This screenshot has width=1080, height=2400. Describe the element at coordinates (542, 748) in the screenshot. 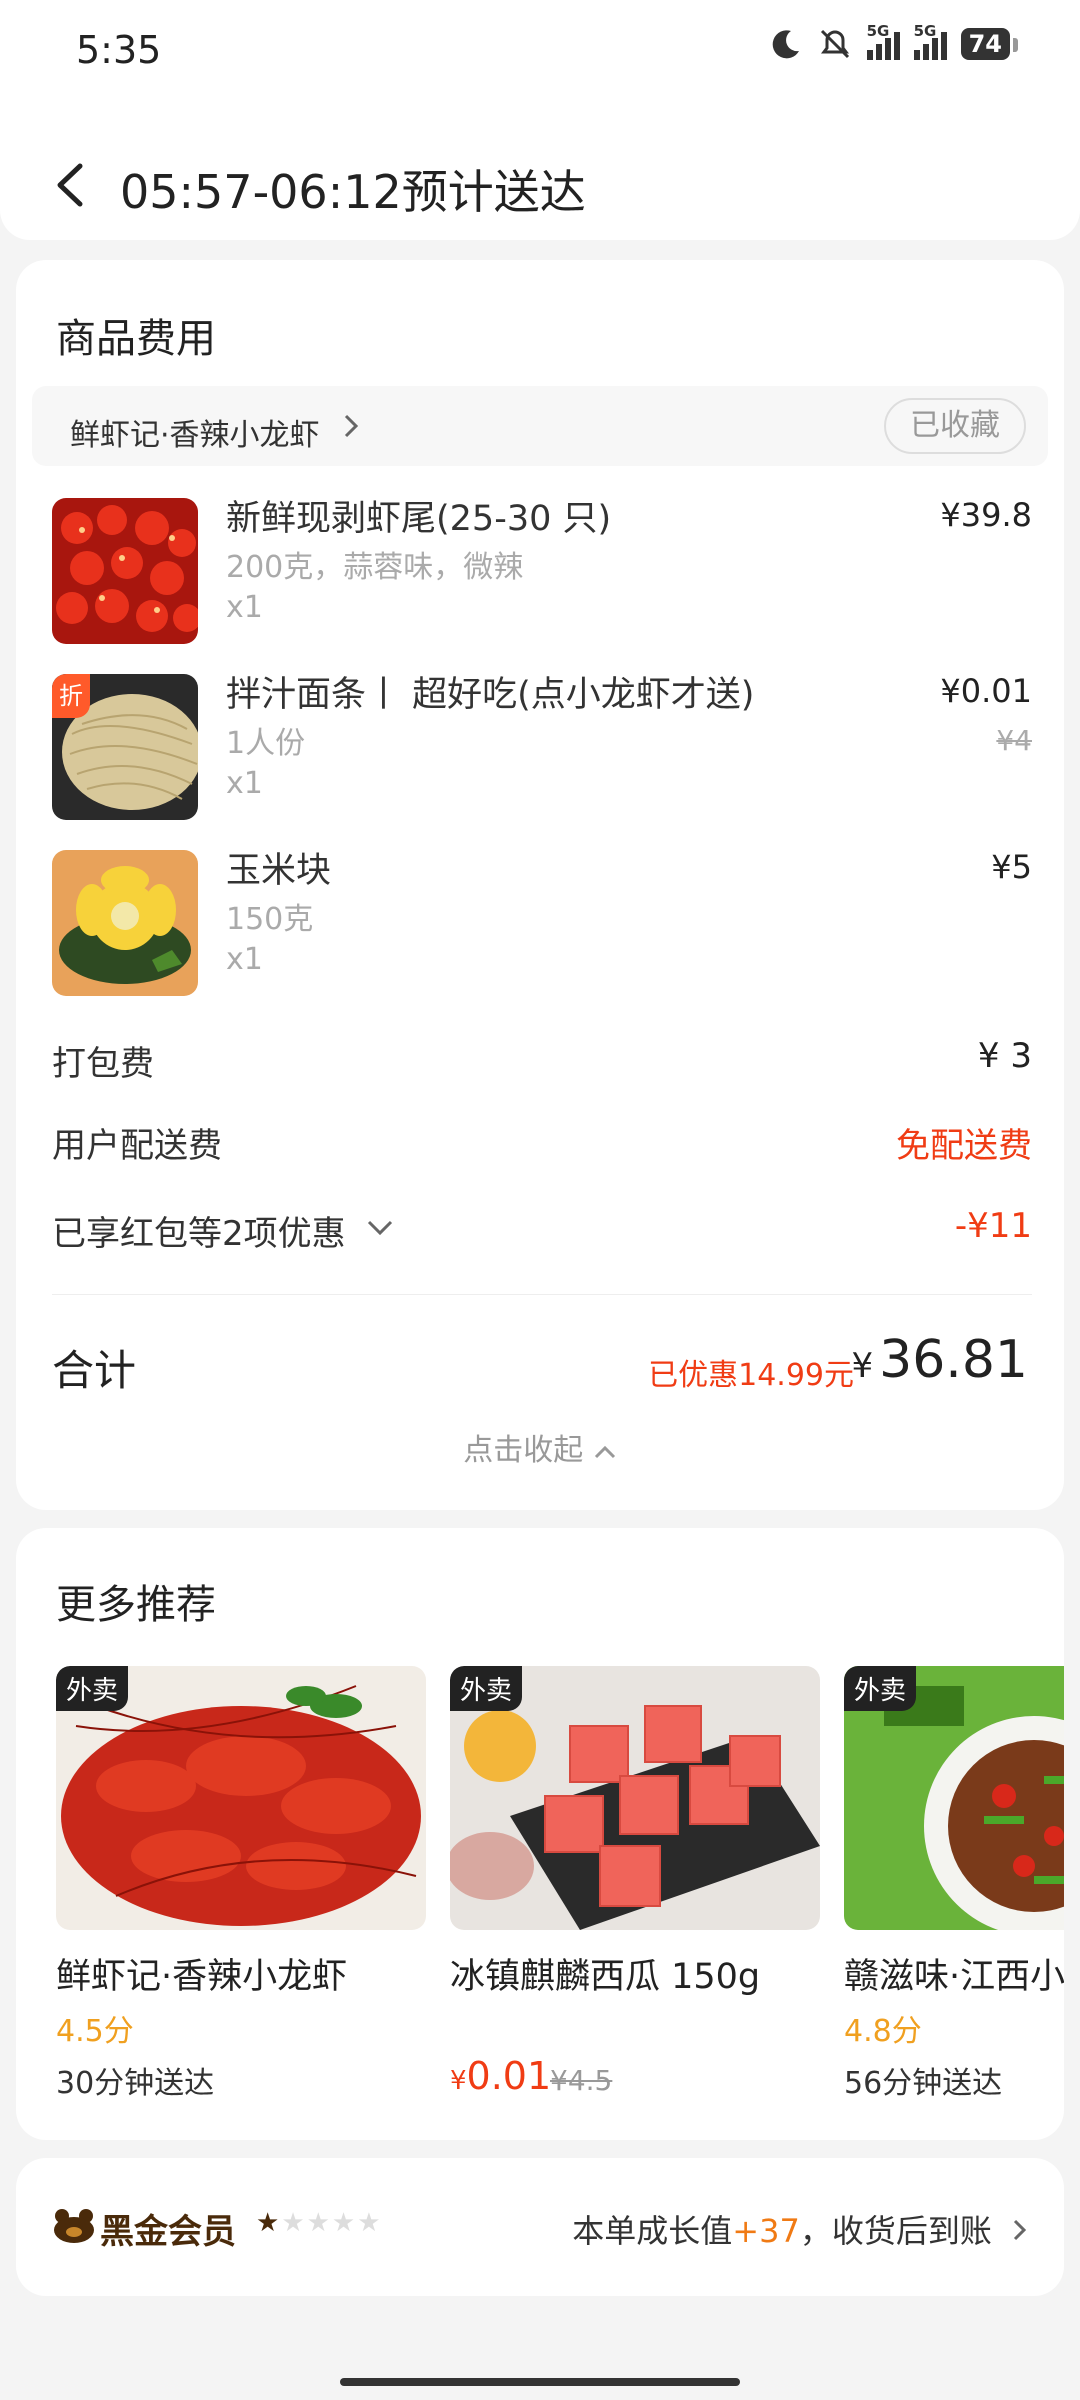

I see `order-item: 折 拌汁面条丨 超好吃(点小龙虾才送) 1人份 x1 ¥0.01 ¥4` at that location.